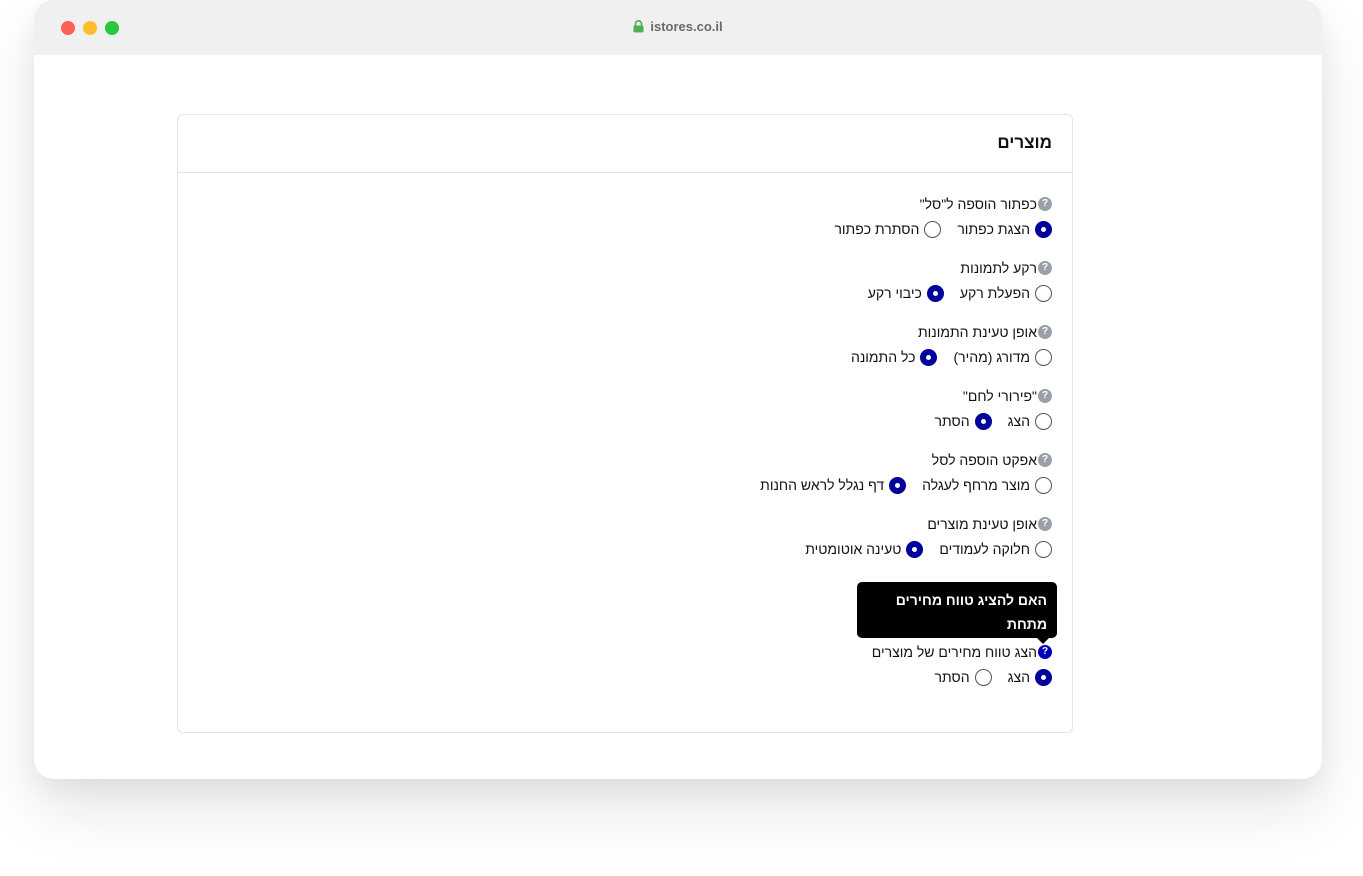 The height and width of the screenshot is (876, 1363). Describe the element at coordinates (999, 396) in the screenshot. I see `setting-label-text: "פירורי לחם"` at that location.